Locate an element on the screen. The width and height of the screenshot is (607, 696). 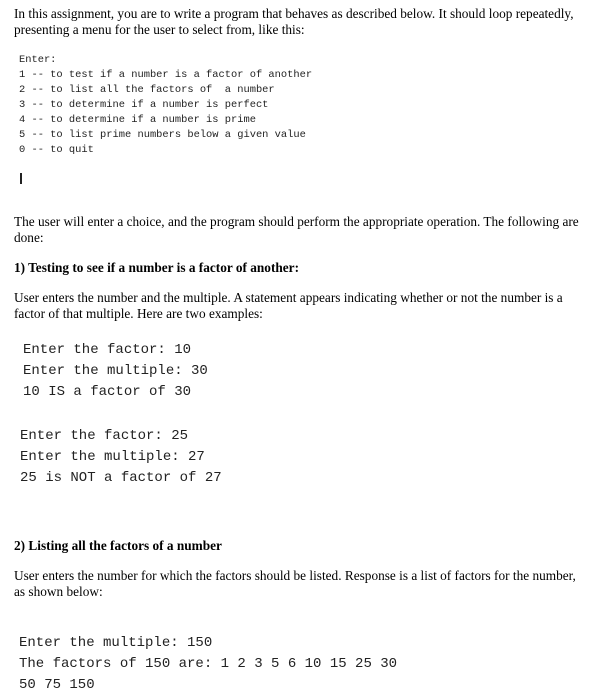
text-cursor is located at coordinates (21, 178).